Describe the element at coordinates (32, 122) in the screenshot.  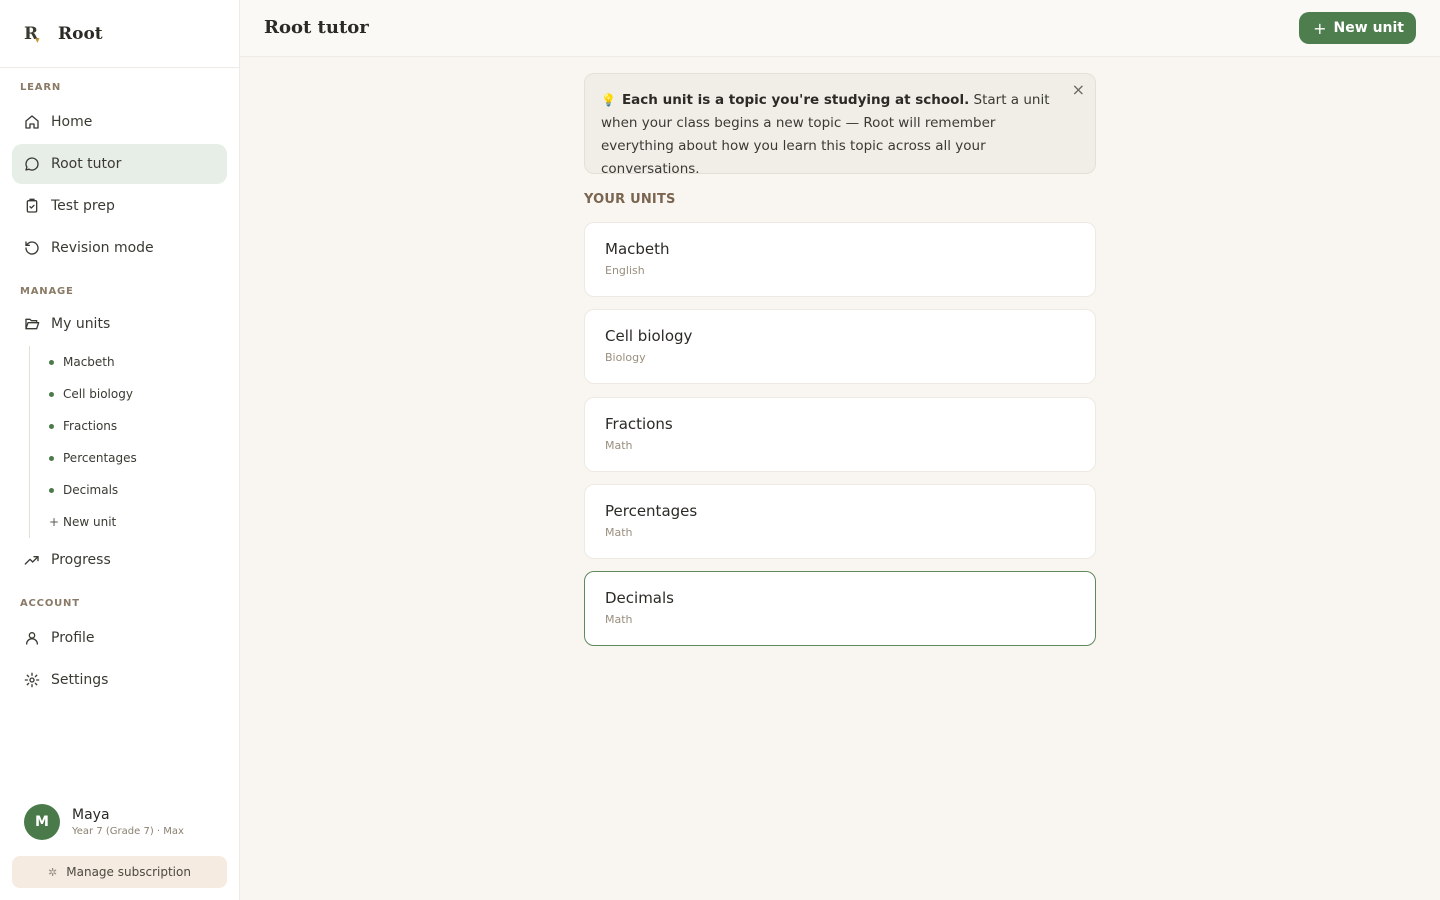
I see `home-icon` at that location.